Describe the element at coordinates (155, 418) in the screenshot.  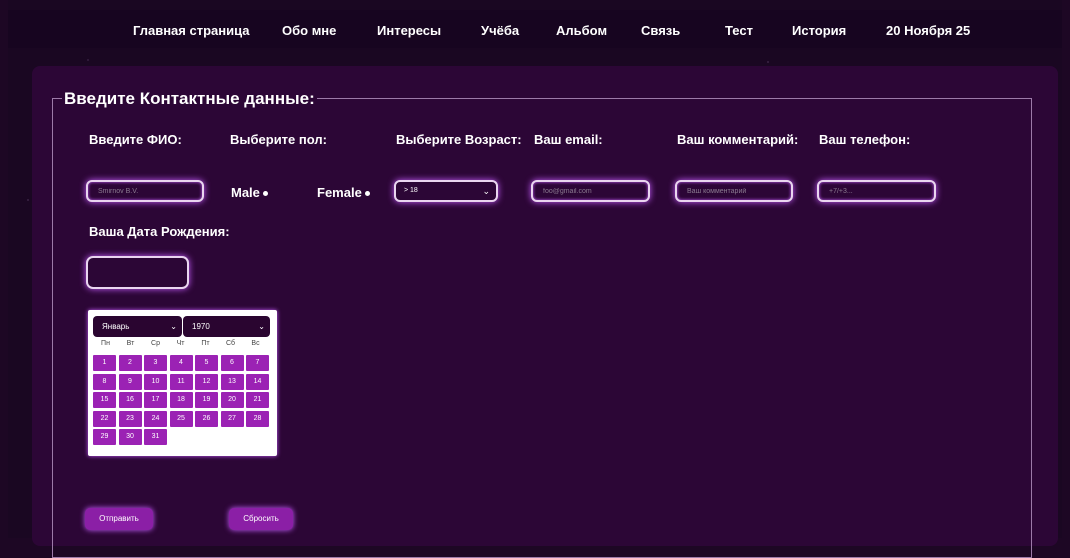
I see `calendar-day: 24` at that location.